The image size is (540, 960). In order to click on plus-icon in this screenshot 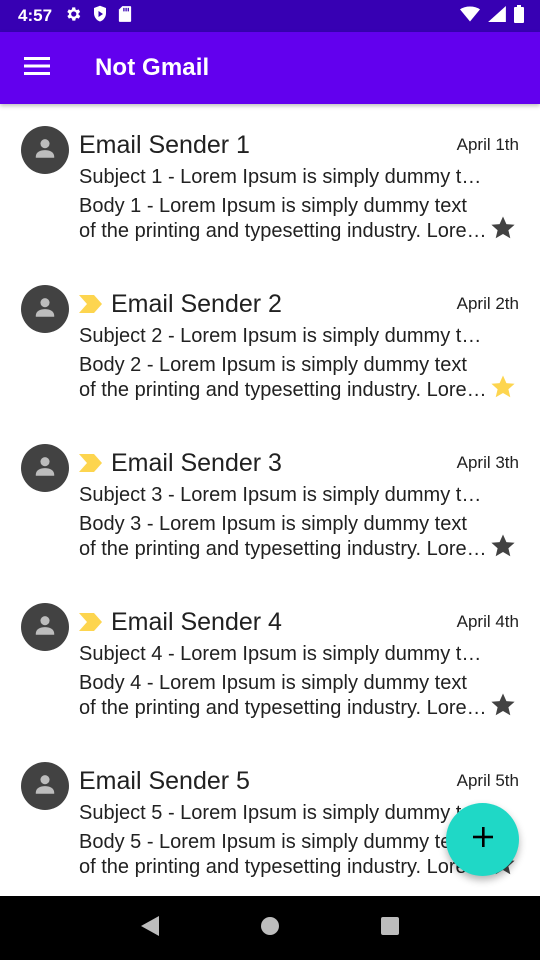, I will do `click(483, 839)`.